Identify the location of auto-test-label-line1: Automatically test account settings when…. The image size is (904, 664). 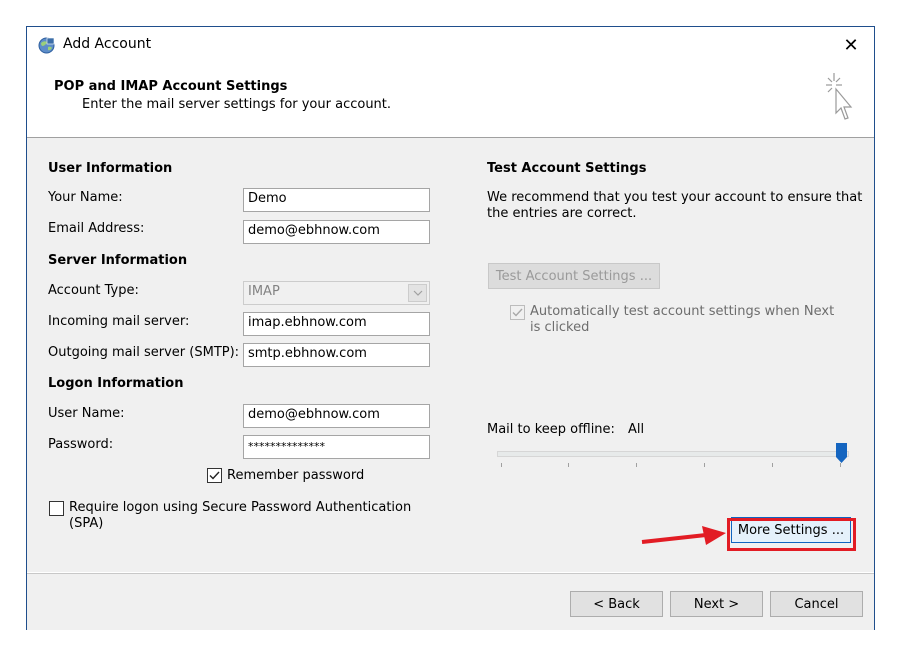
(682, 311).